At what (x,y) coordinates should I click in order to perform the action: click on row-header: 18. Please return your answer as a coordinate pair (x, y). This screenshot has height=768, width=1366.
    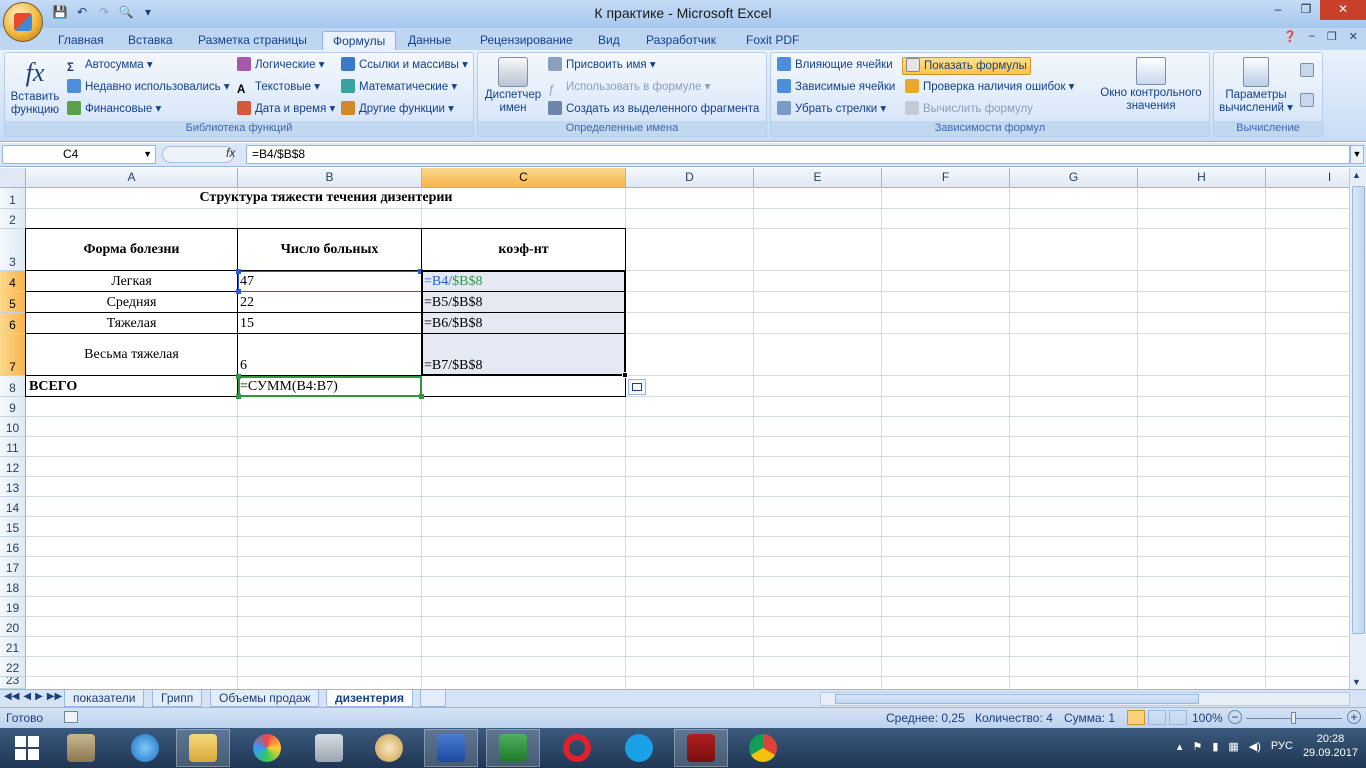
    Looking at the image, I should click on (13, 587).